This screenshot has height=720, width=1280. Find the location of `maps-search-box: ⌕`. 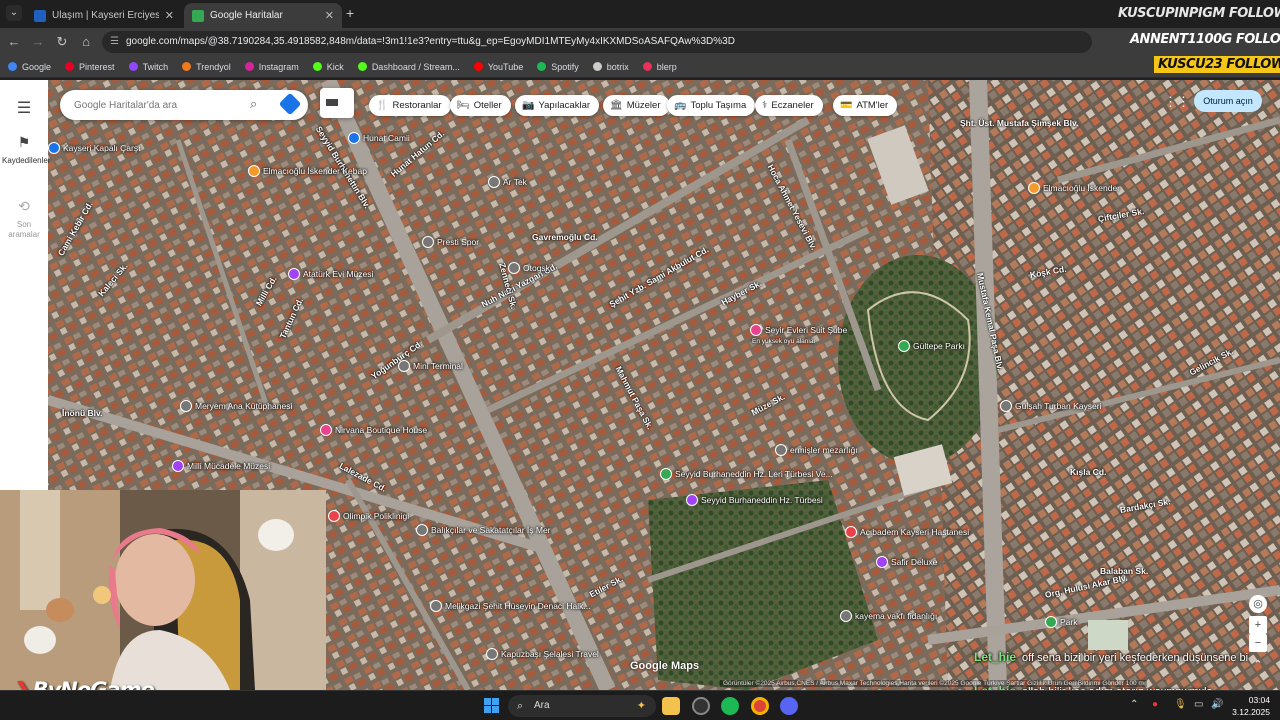

maps-search-box: ⌕ is located at coordinates (184, 105).